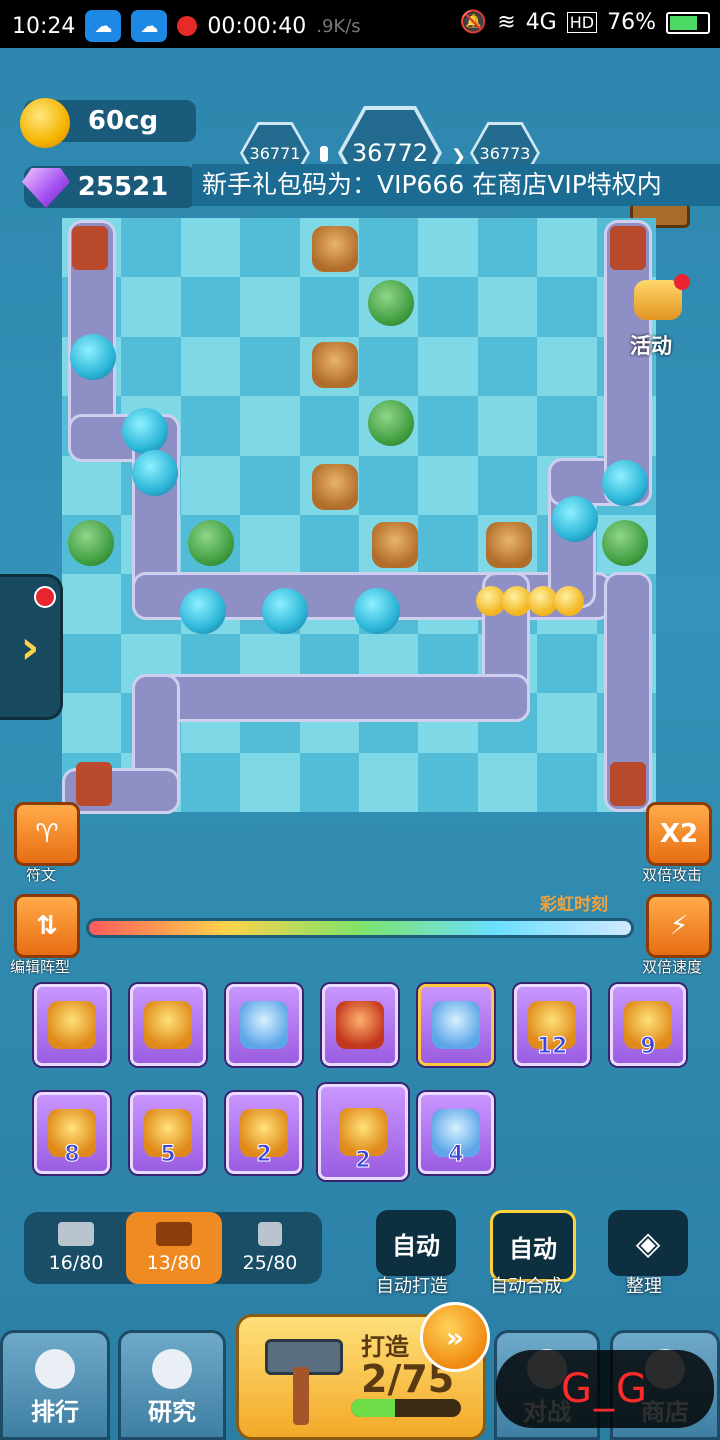 Image resolution: width=720 pixels, height=1440 pixels. What do you see at coordinates (648, 1243) in the screenshot?
I see `sort-button: ◈` at bounding box center [648, 1243].